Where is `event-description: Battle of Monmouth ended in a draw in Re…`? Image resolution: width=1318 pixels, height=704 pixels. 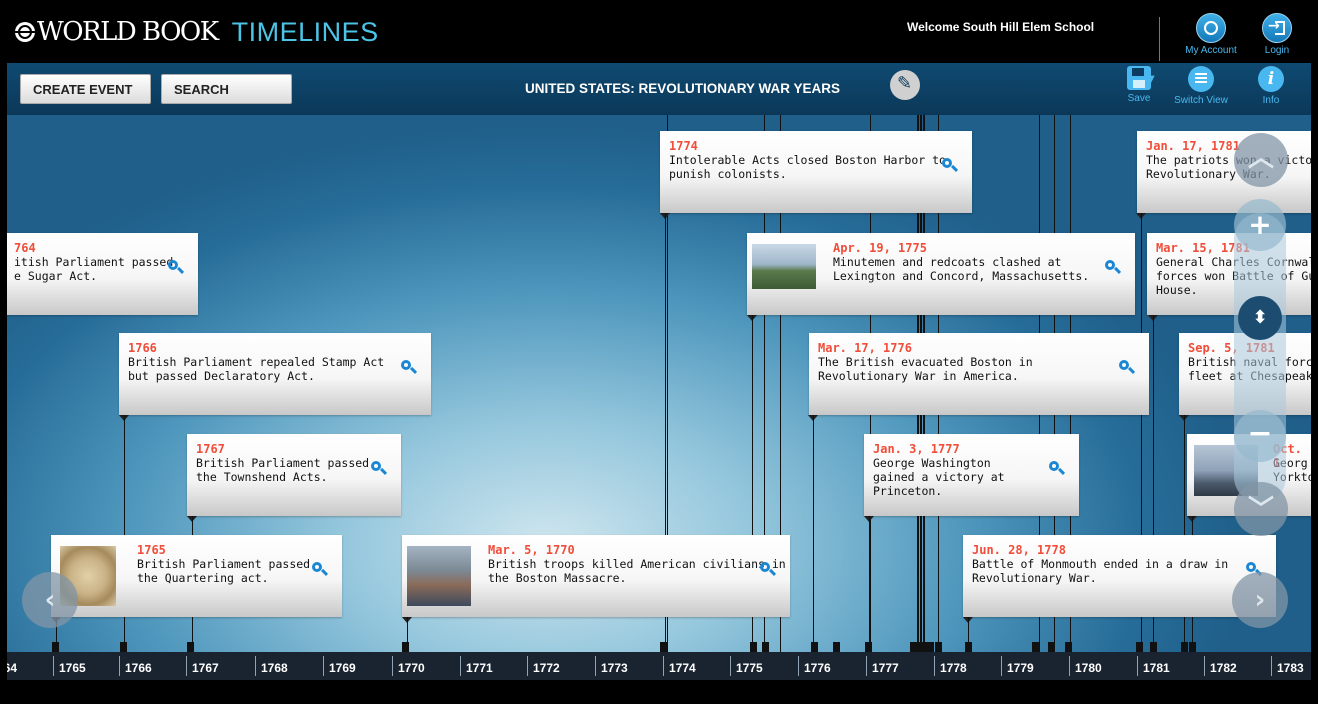
event-description: Battle of Monmouth ended in a draw in Re… is located at coordinates (1100, 571).